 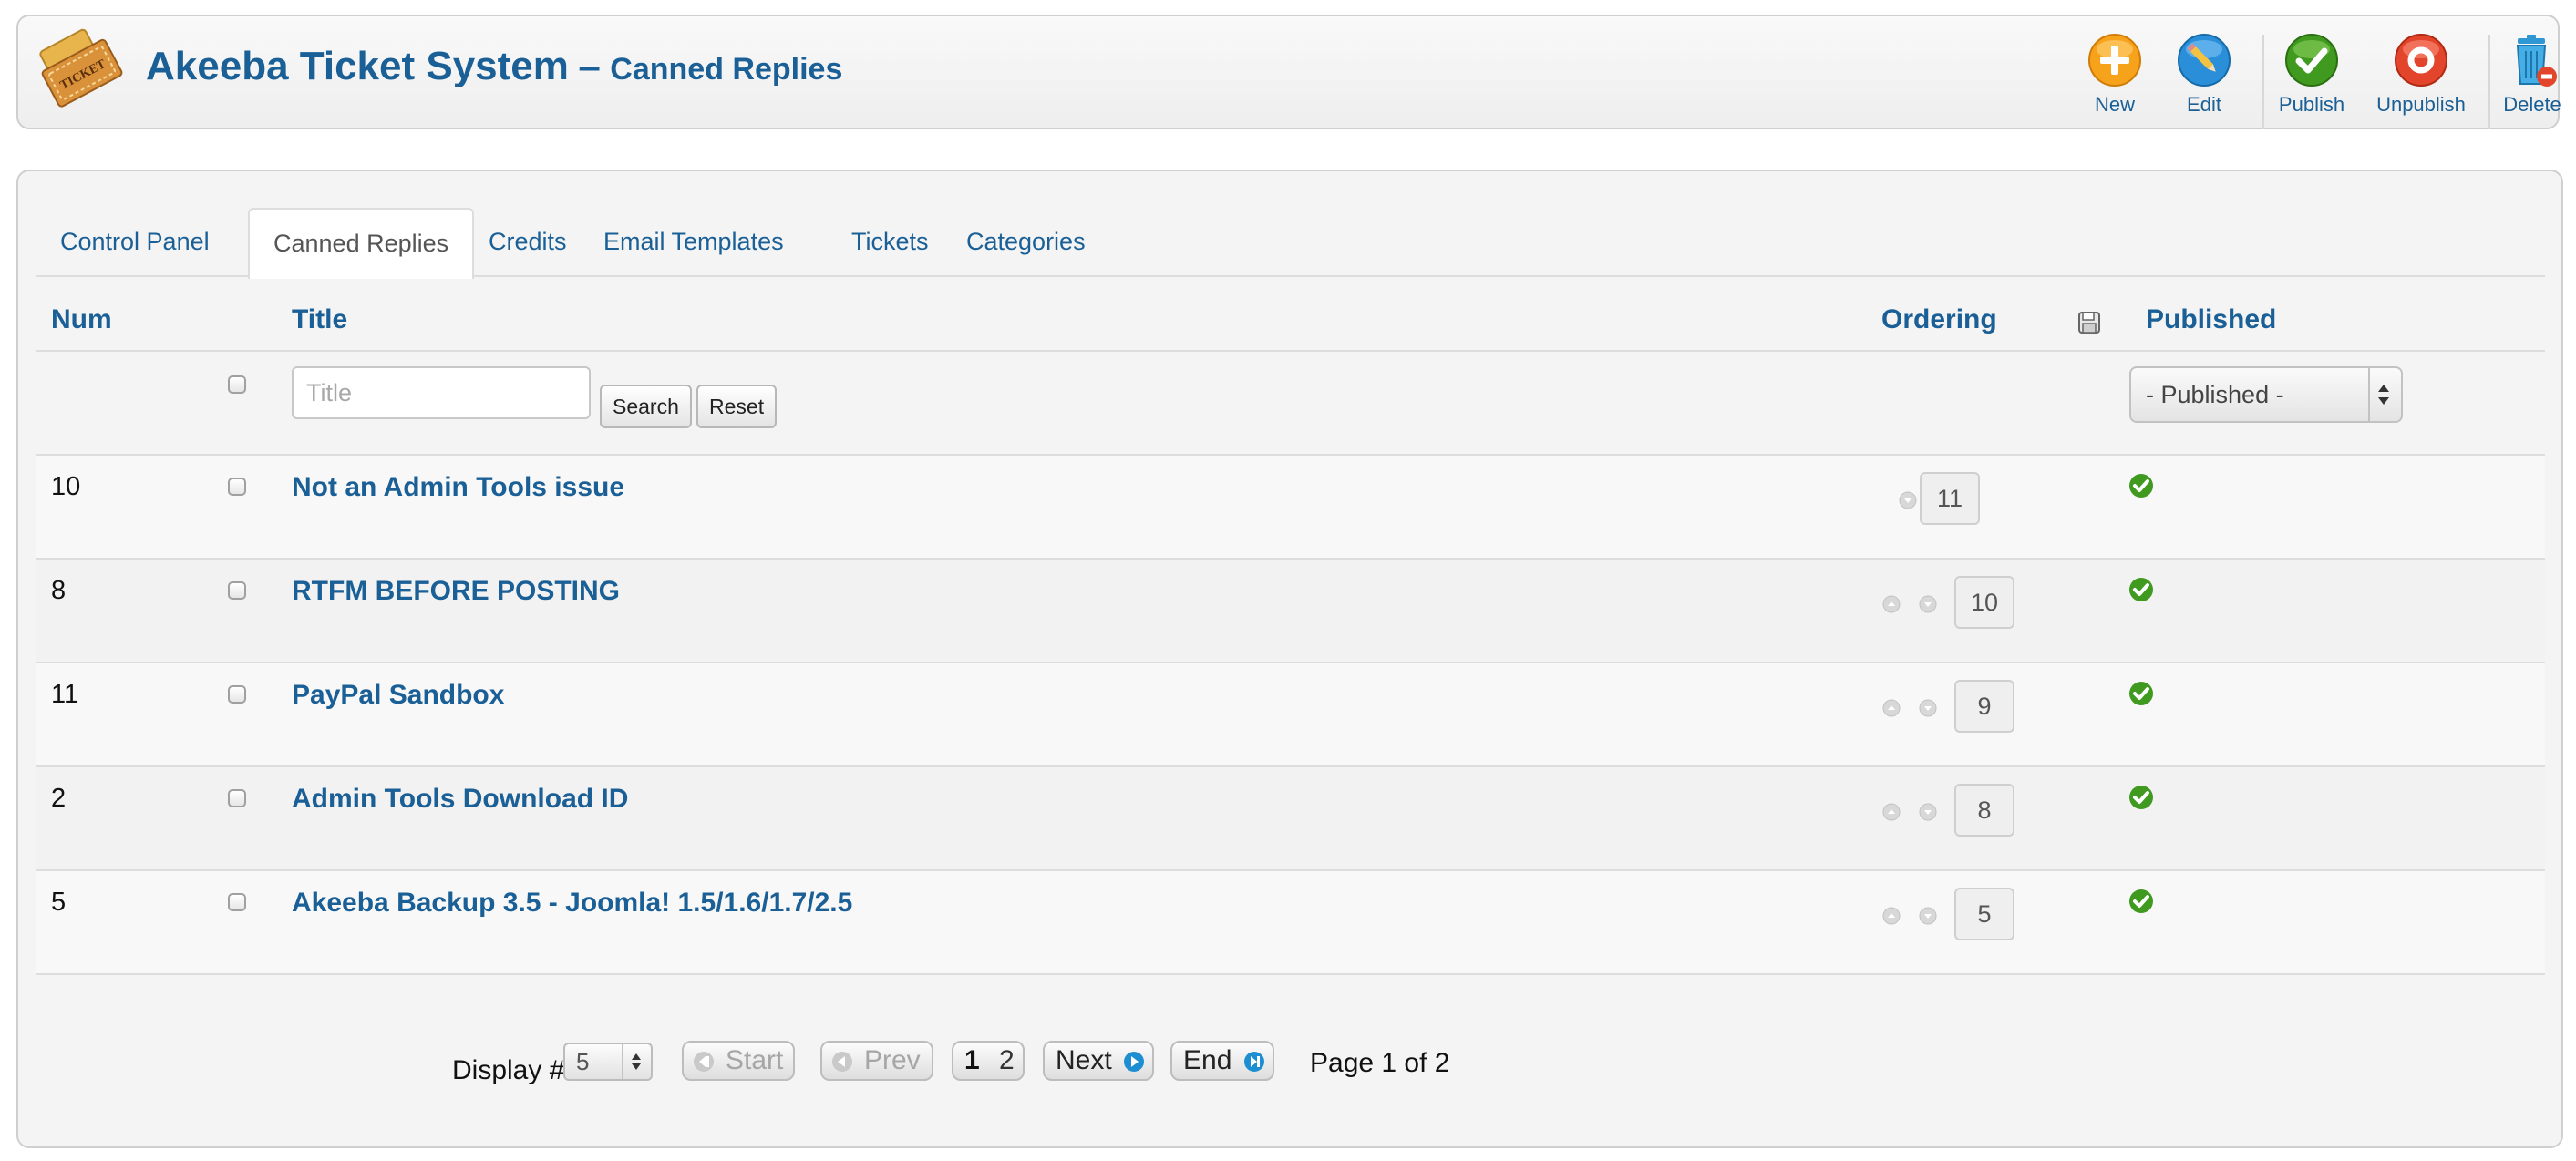 I want to click on select-all-checkbox, so click(x=237, y=384).